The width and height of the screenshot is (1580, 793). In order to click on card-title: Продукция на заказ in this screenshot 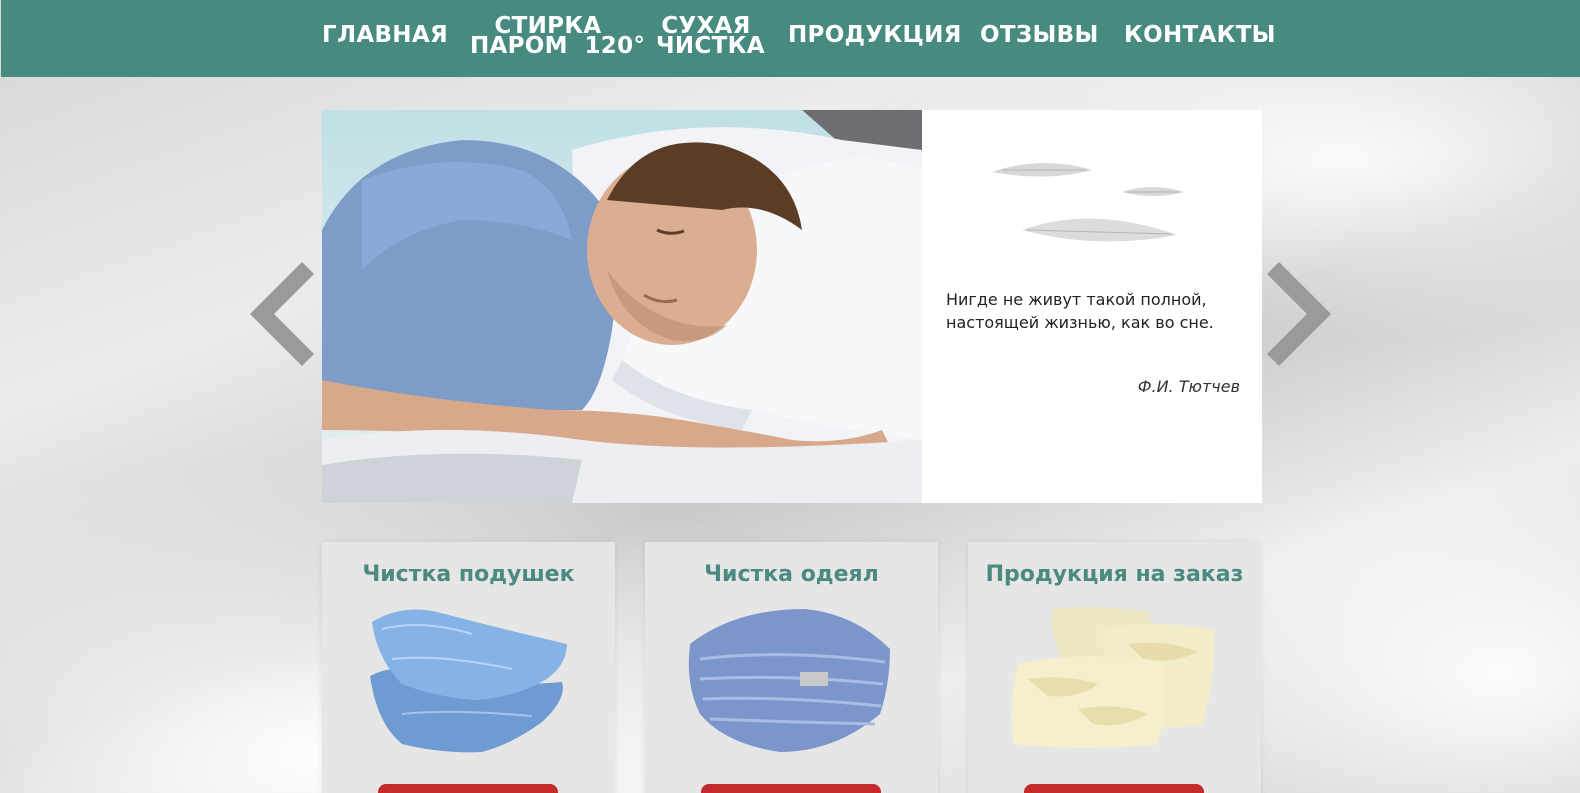, I will do `click(1114, 574)`.